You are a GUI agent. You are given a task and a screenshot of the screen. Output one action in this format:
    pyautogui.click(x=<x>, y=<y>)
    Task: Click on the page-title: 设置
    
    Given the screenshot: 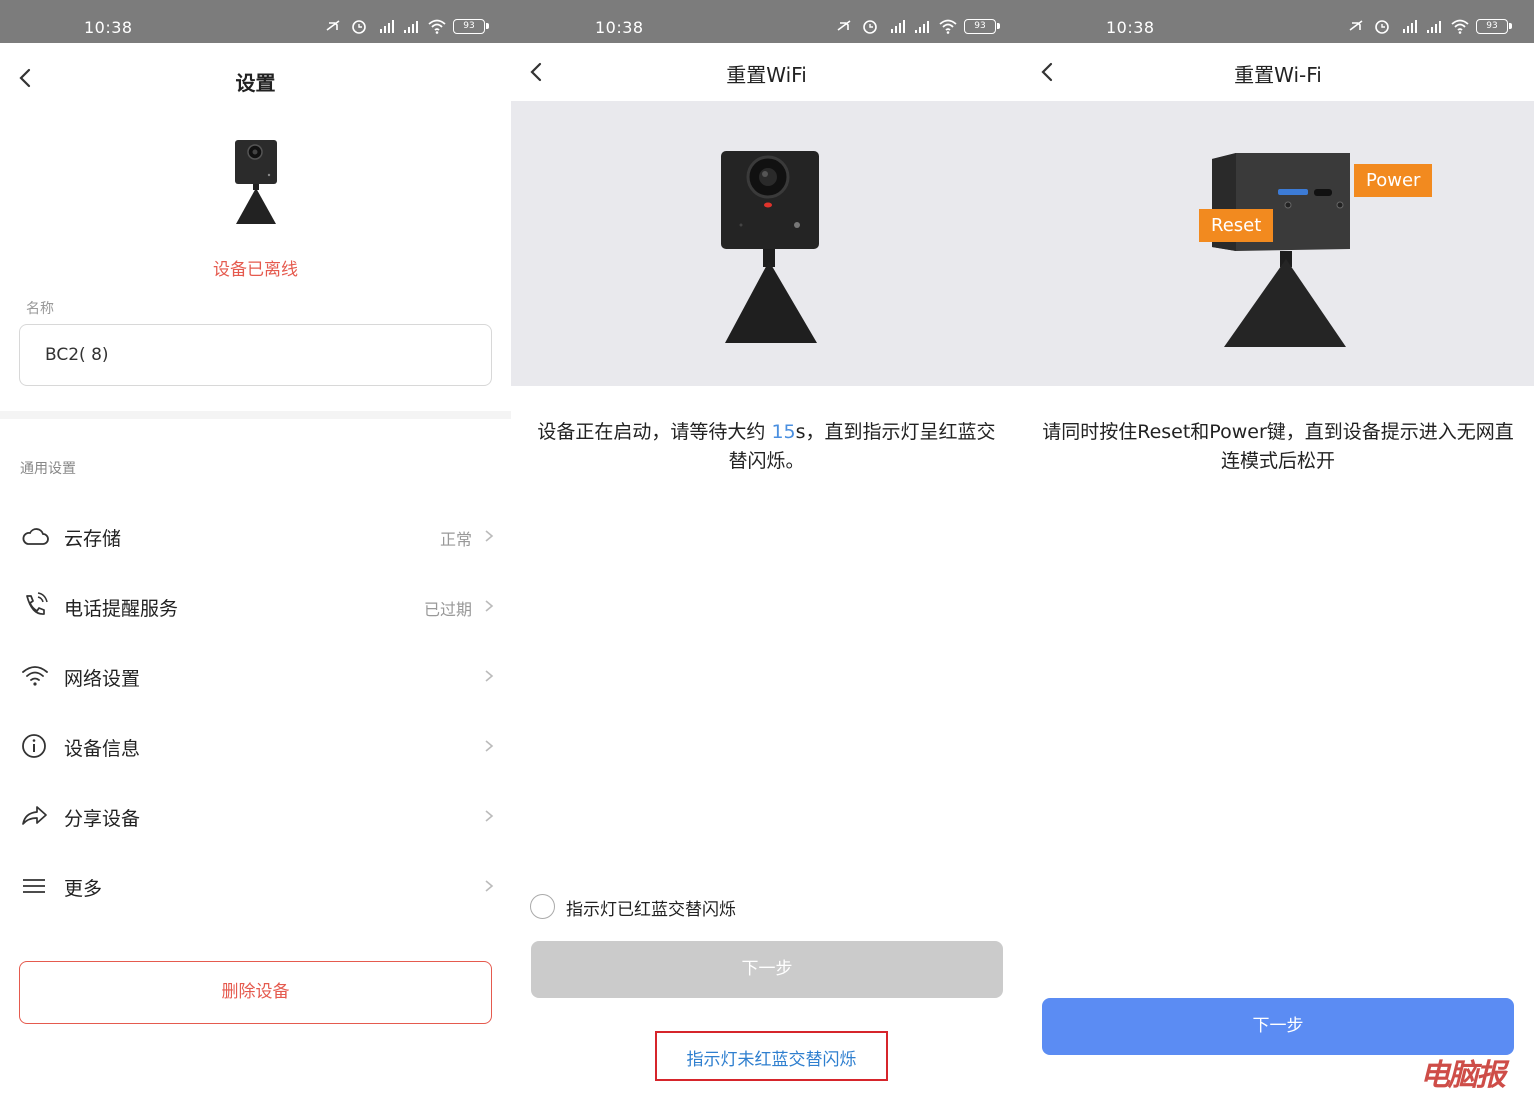 What is the action you would take?
    pyautogui.click(x=255, y=83)
    